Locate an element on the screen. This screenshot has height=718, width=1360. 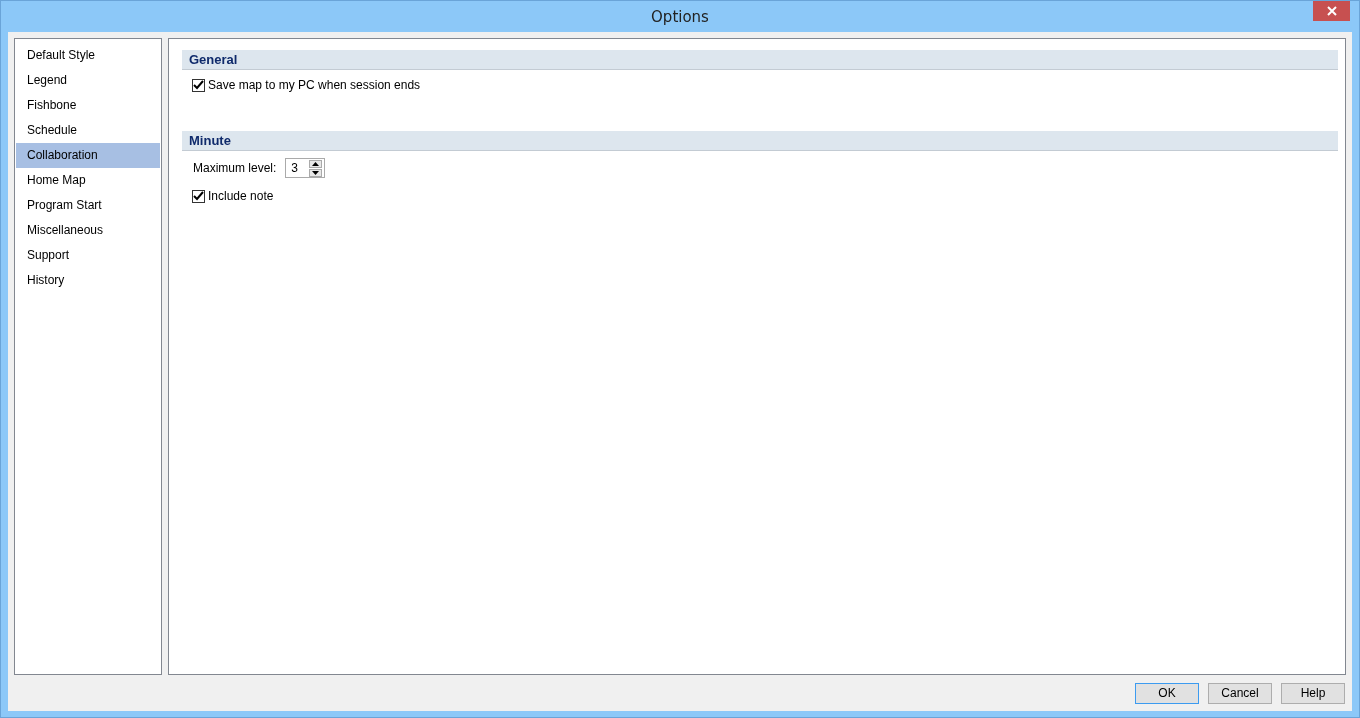
category-item: Legend is located at coordinates (88, 80).